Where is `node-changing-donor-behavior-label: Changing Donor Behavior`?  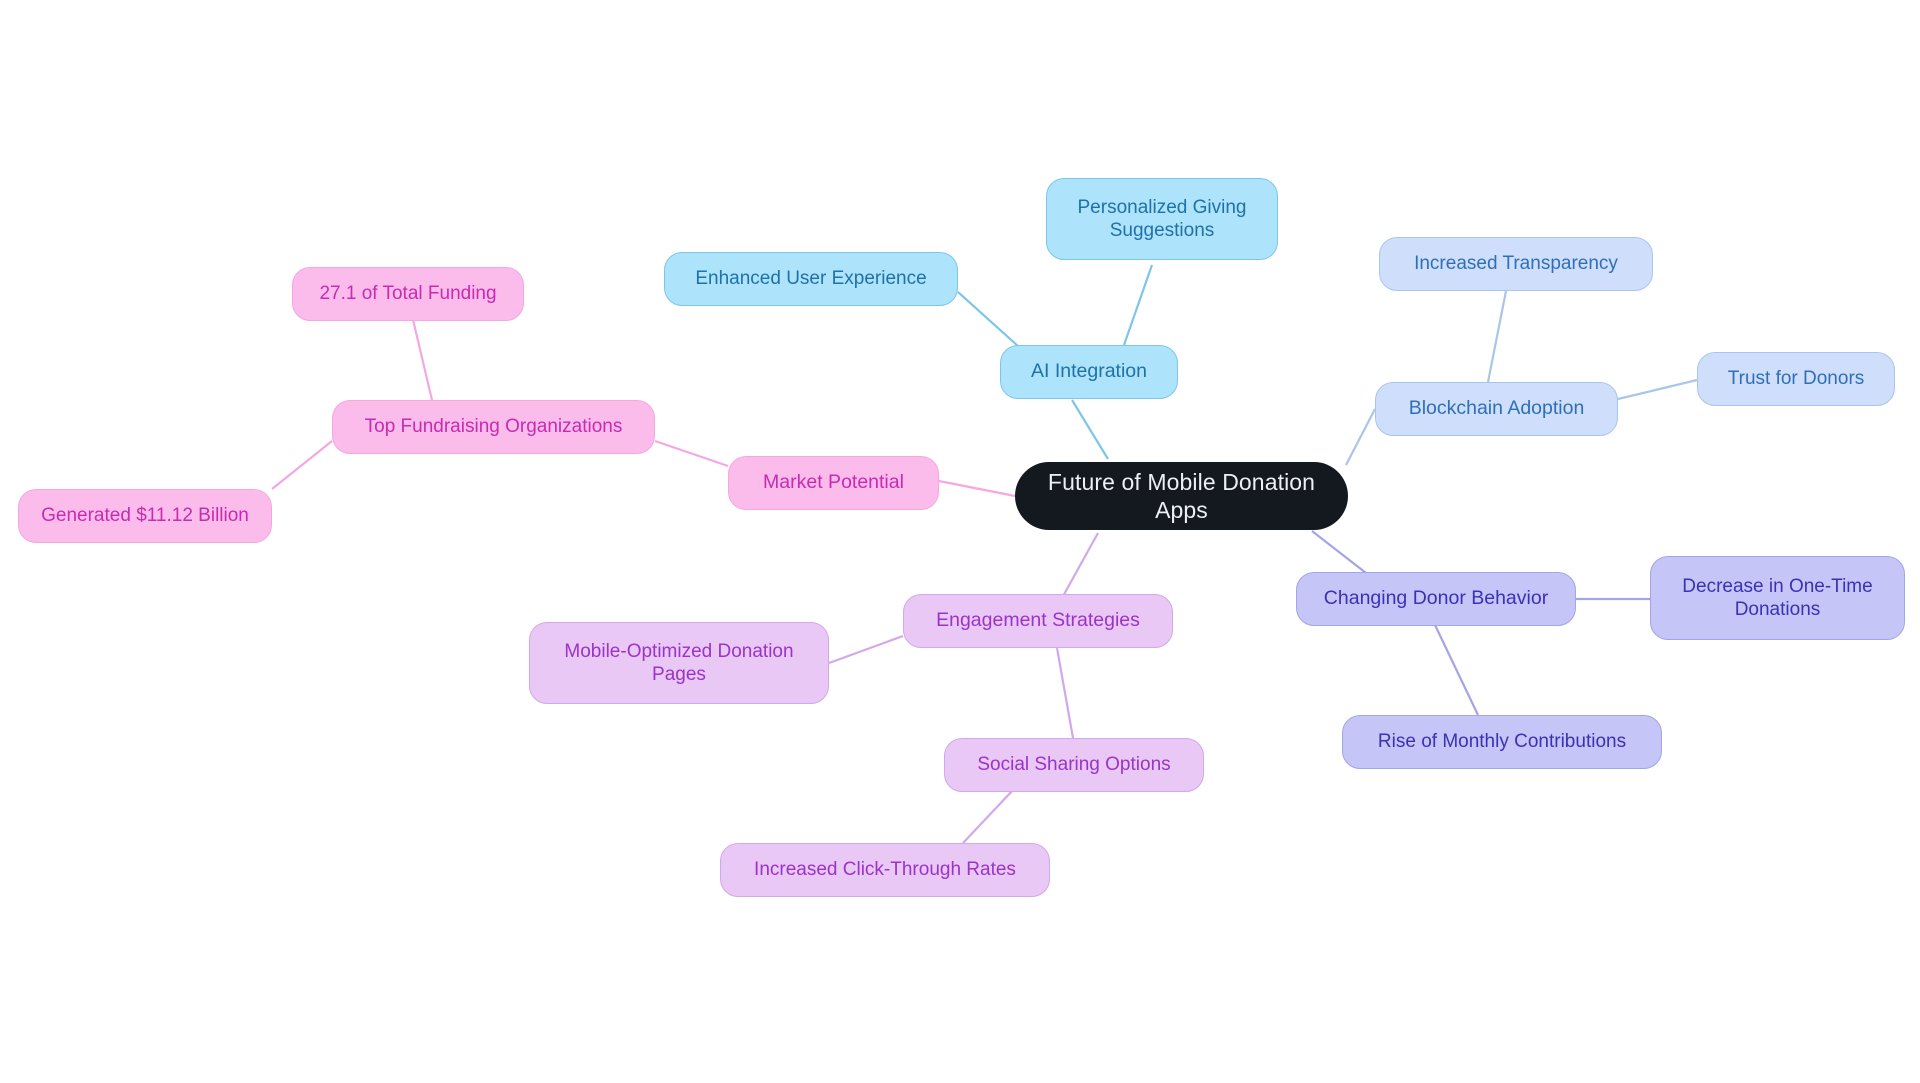
node-changing-donor-behavior-label: Changing Donor Behavior is located at coordinates (1436, 598).